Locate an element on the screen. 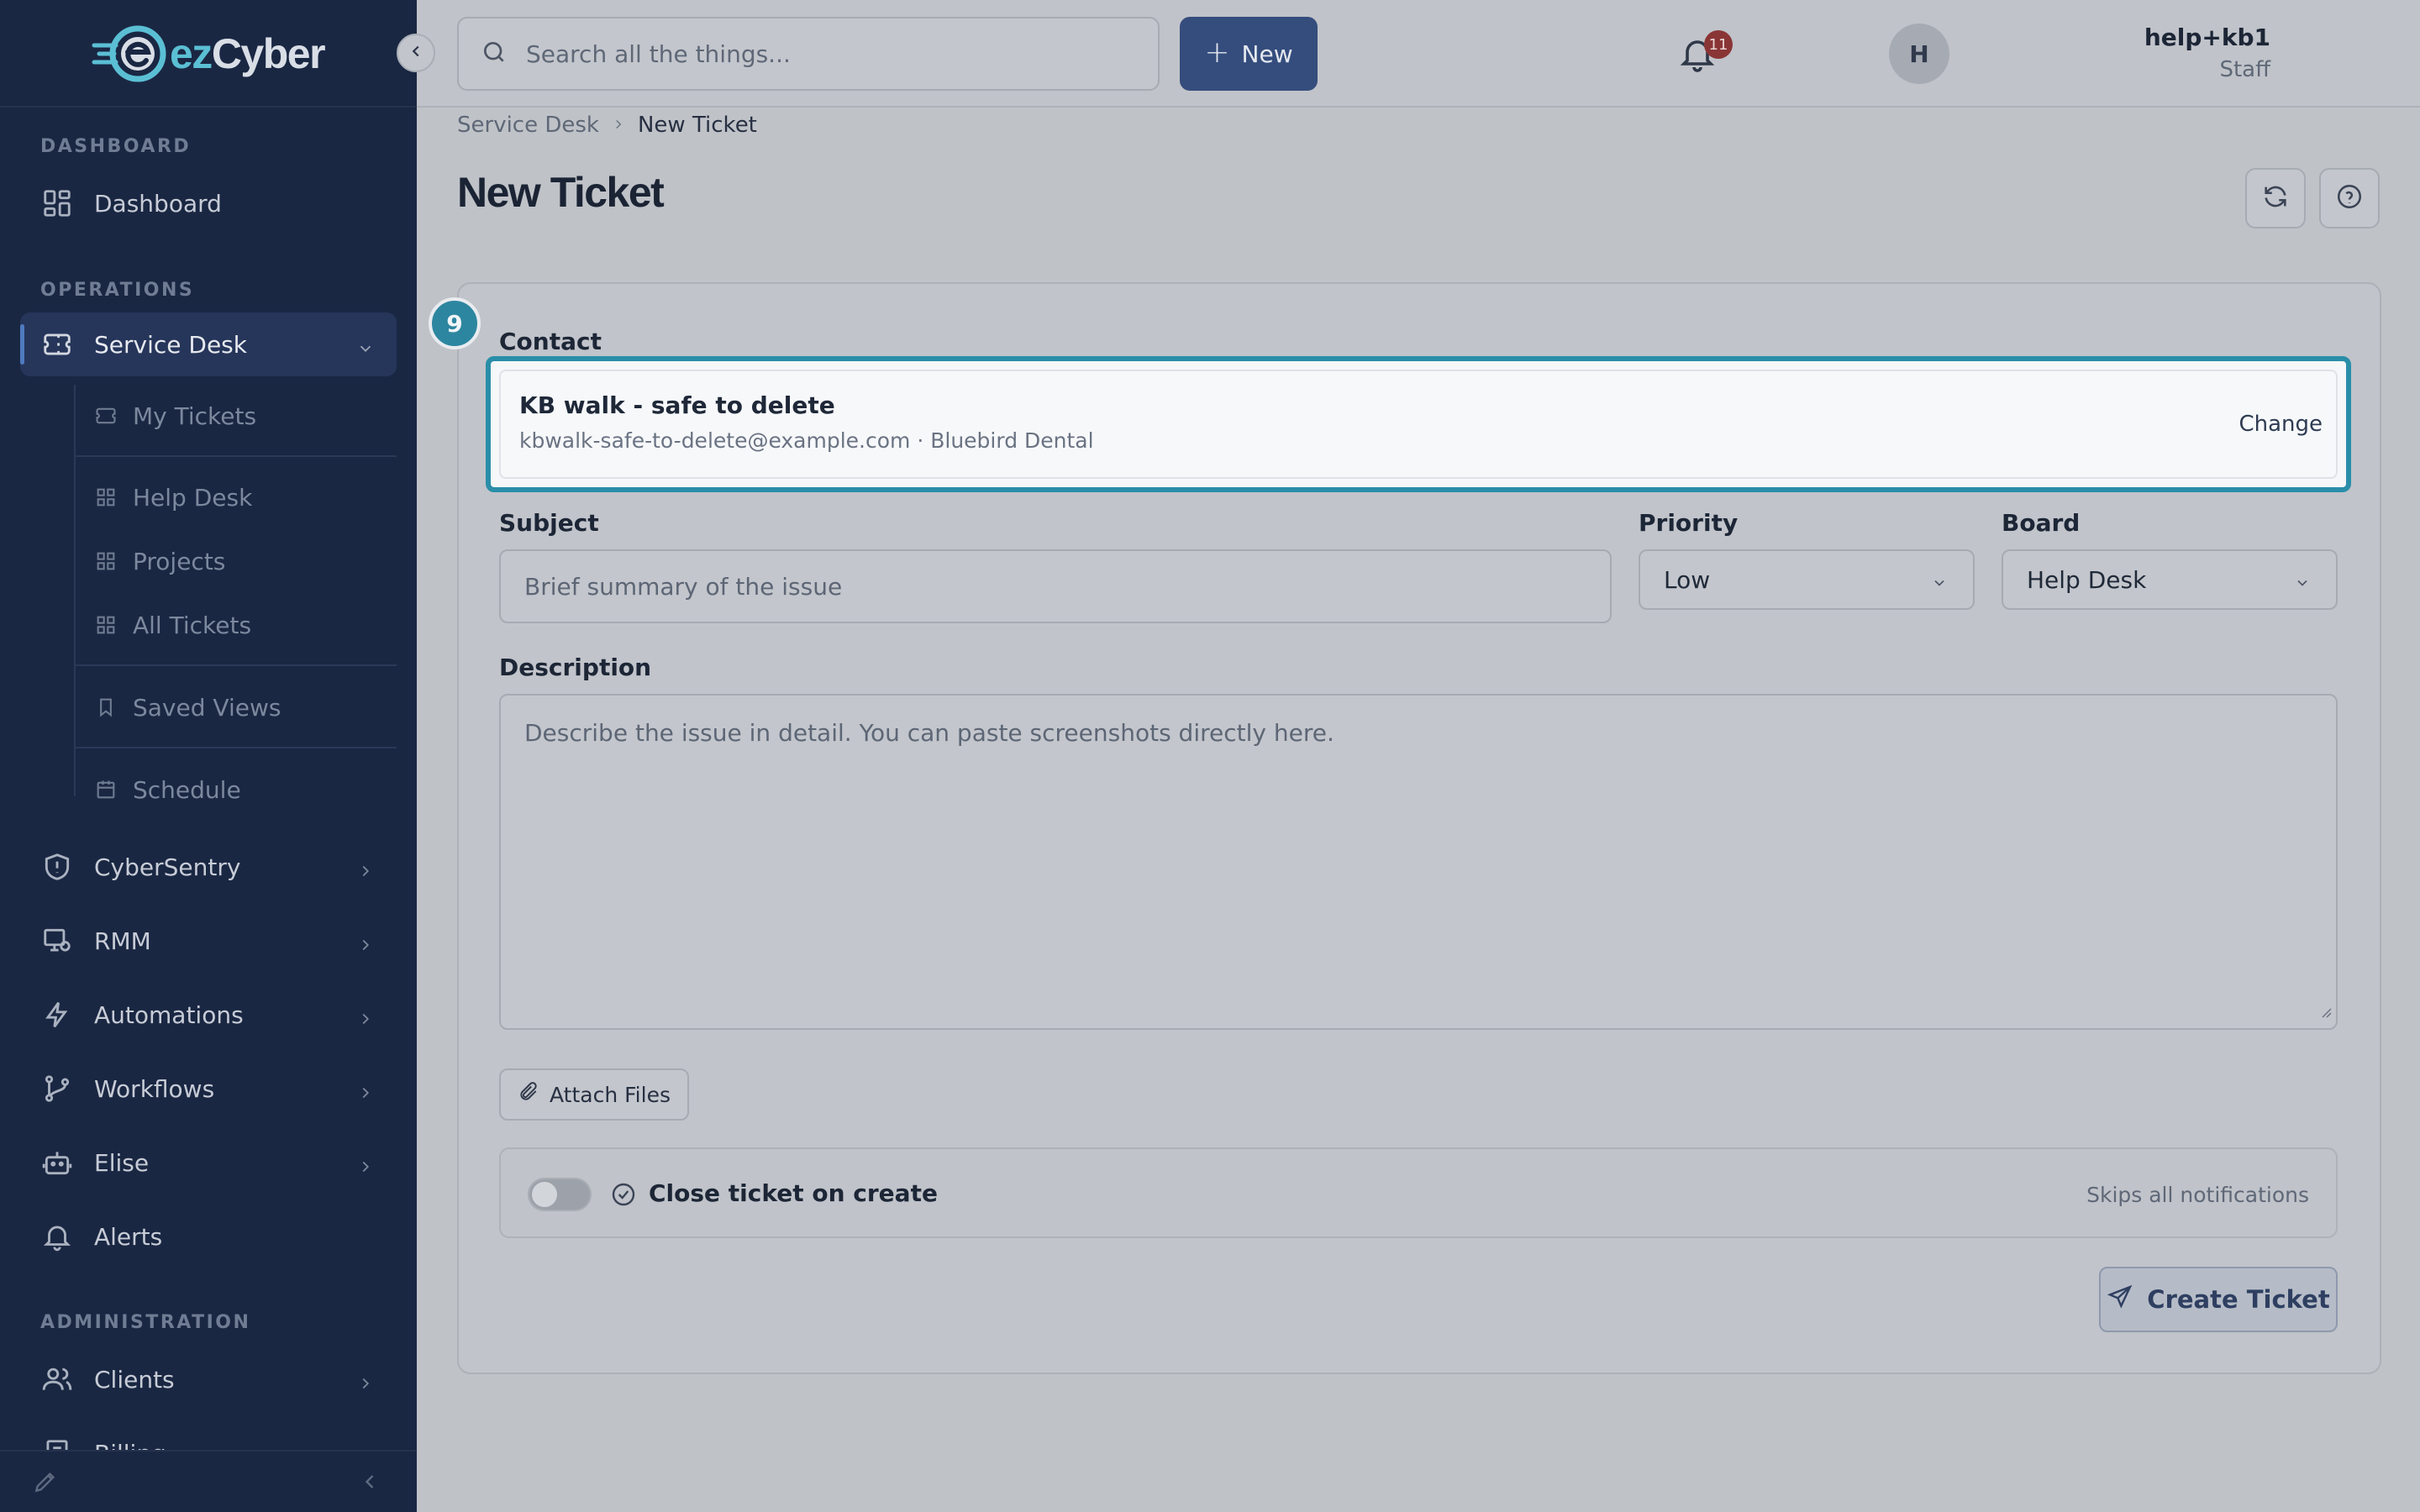 The image size is (2420, 1512). subject-label: Subject is located at coordinates (549, 523).